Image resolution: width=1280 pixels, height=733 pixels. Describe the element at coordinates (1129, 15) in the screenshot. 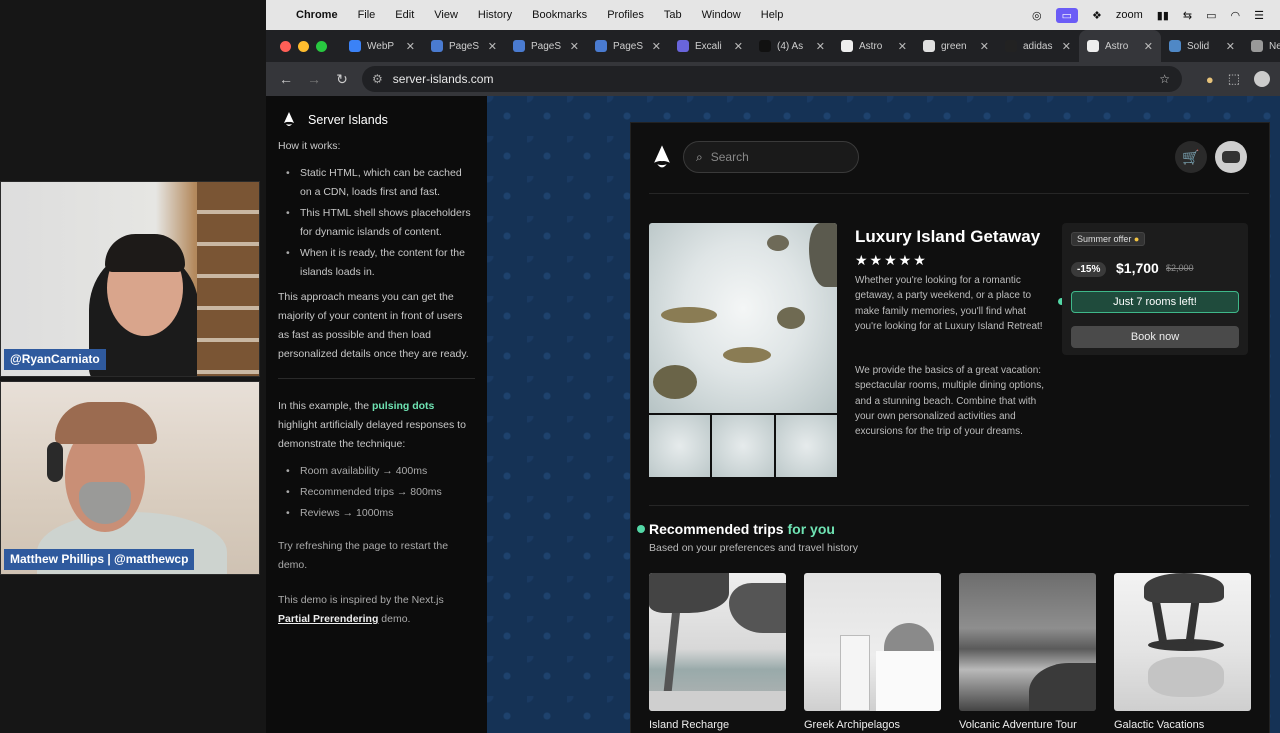

I see `zoom-status: zoom` at that location.